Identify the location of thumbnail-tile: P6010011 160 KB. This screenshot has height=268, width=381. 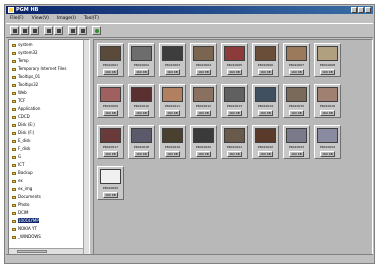
(172, 101).